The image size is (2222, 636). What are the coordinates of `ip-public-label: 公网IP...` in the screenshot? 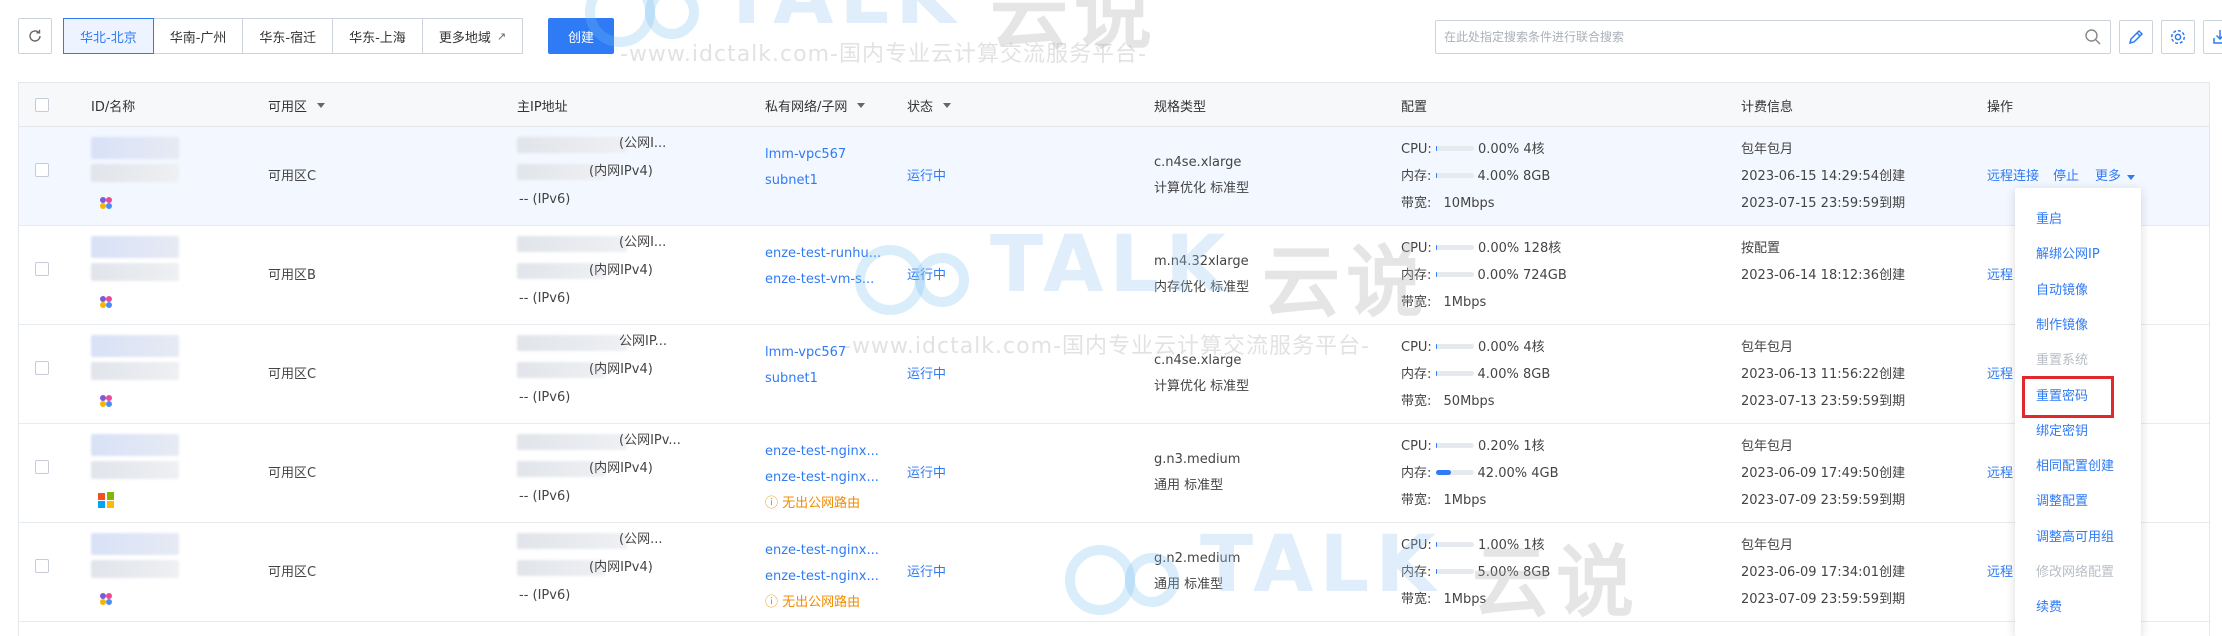 It's located at (643, 341).